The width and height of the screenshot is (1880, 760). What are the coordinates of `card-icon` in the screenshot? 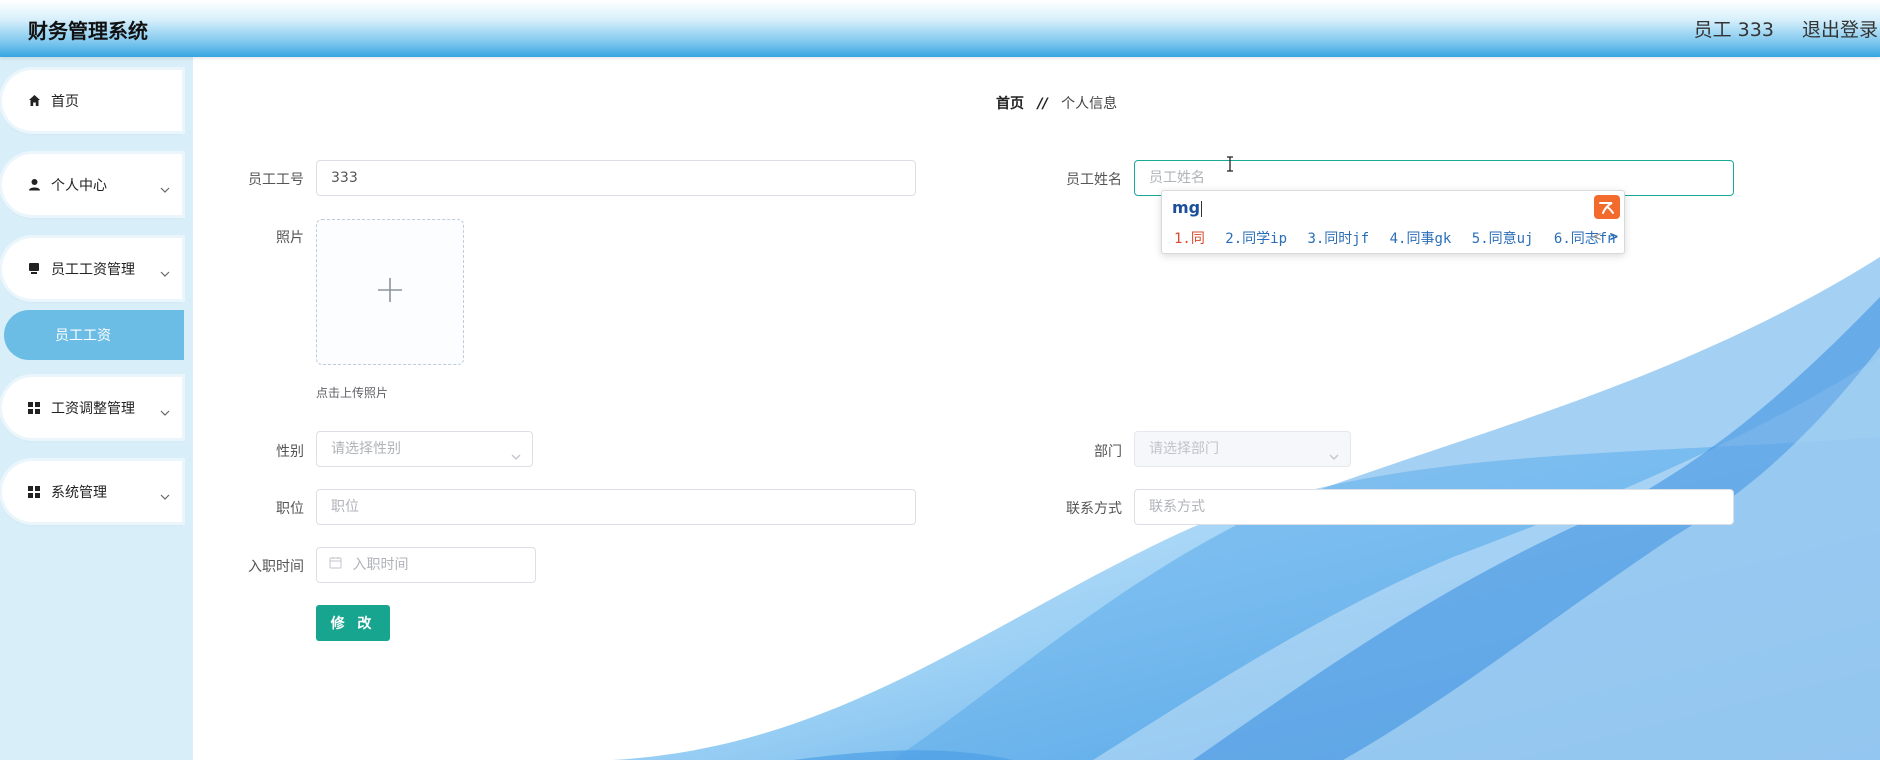 It's located at (34, 269).